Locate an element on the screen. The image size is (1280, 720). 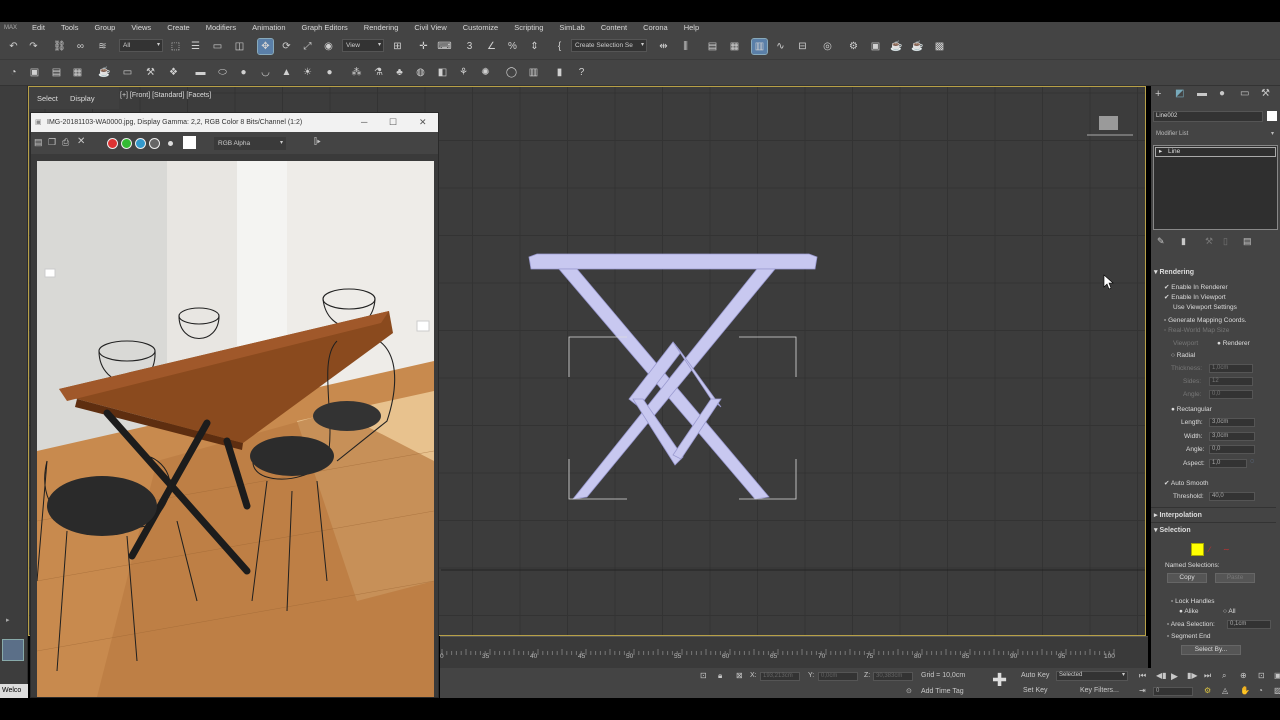
menu-views: Views is located at coordinates (141, 28).